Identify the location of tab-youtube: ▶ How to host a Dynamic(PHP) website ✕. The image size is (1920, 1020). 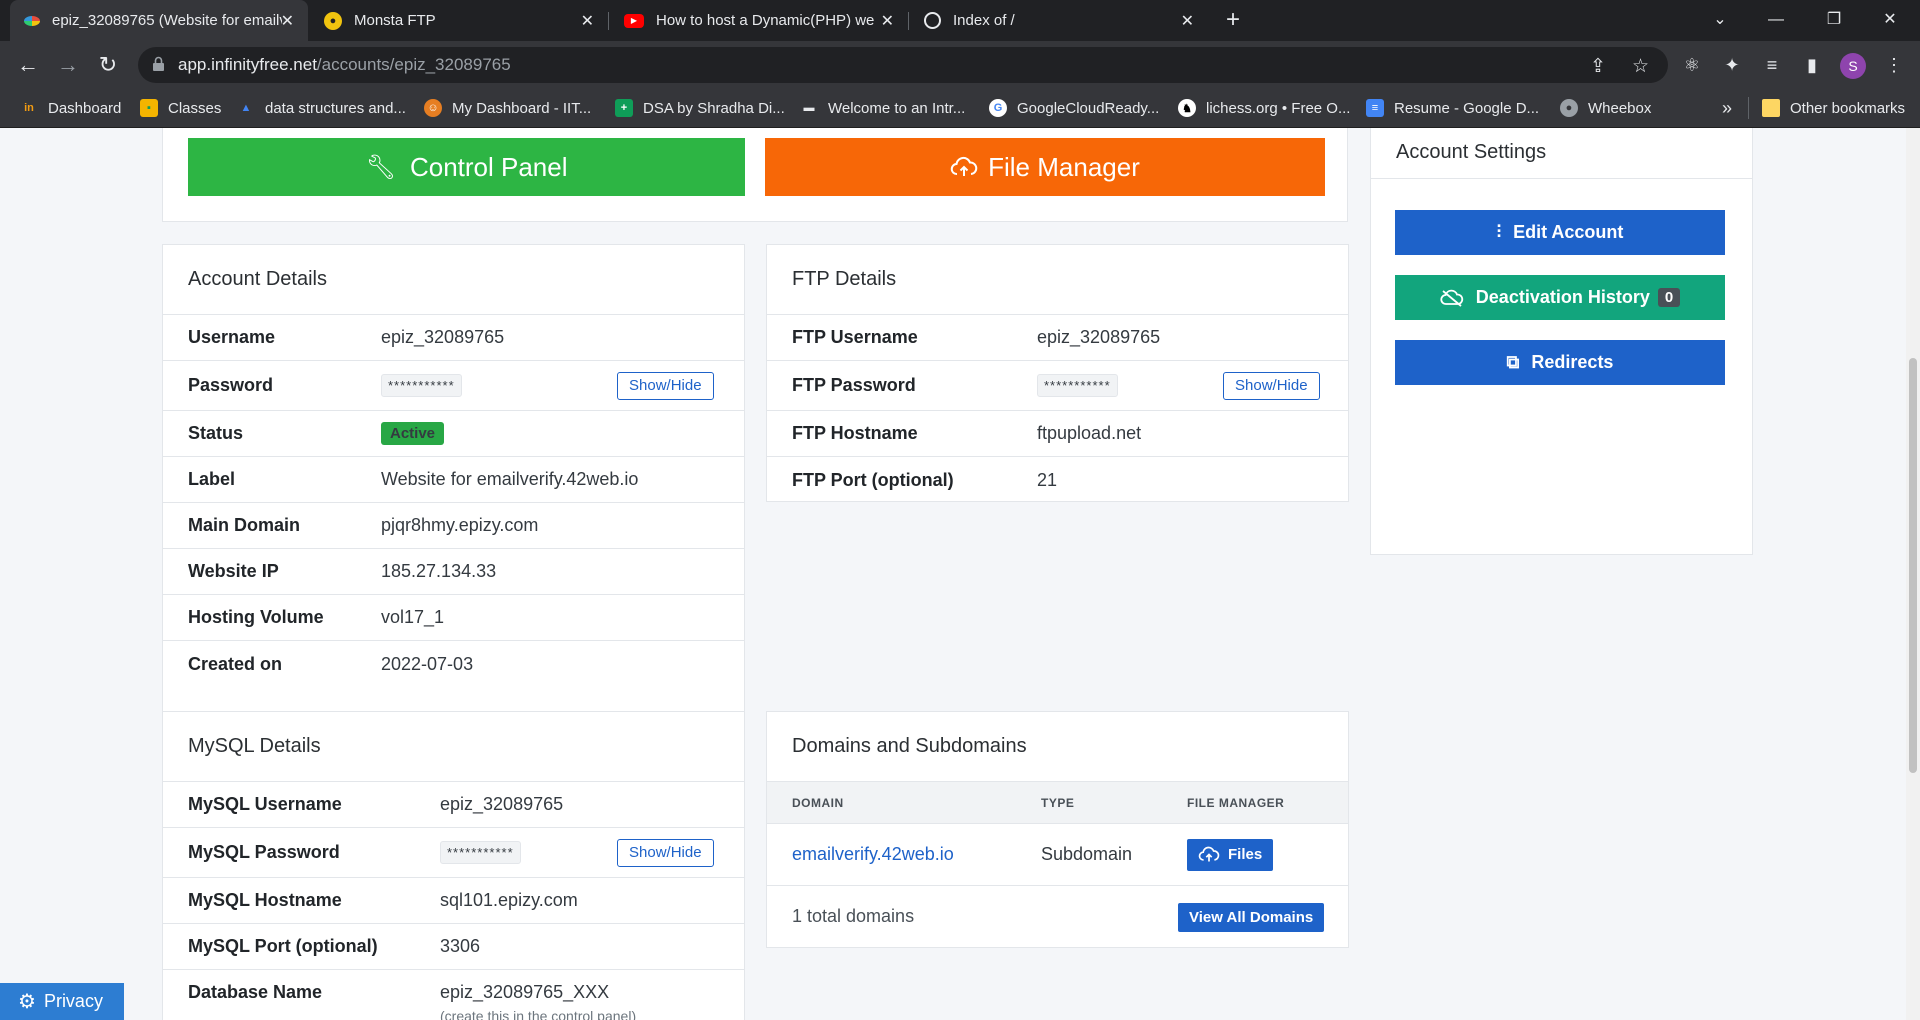
(759, 20).